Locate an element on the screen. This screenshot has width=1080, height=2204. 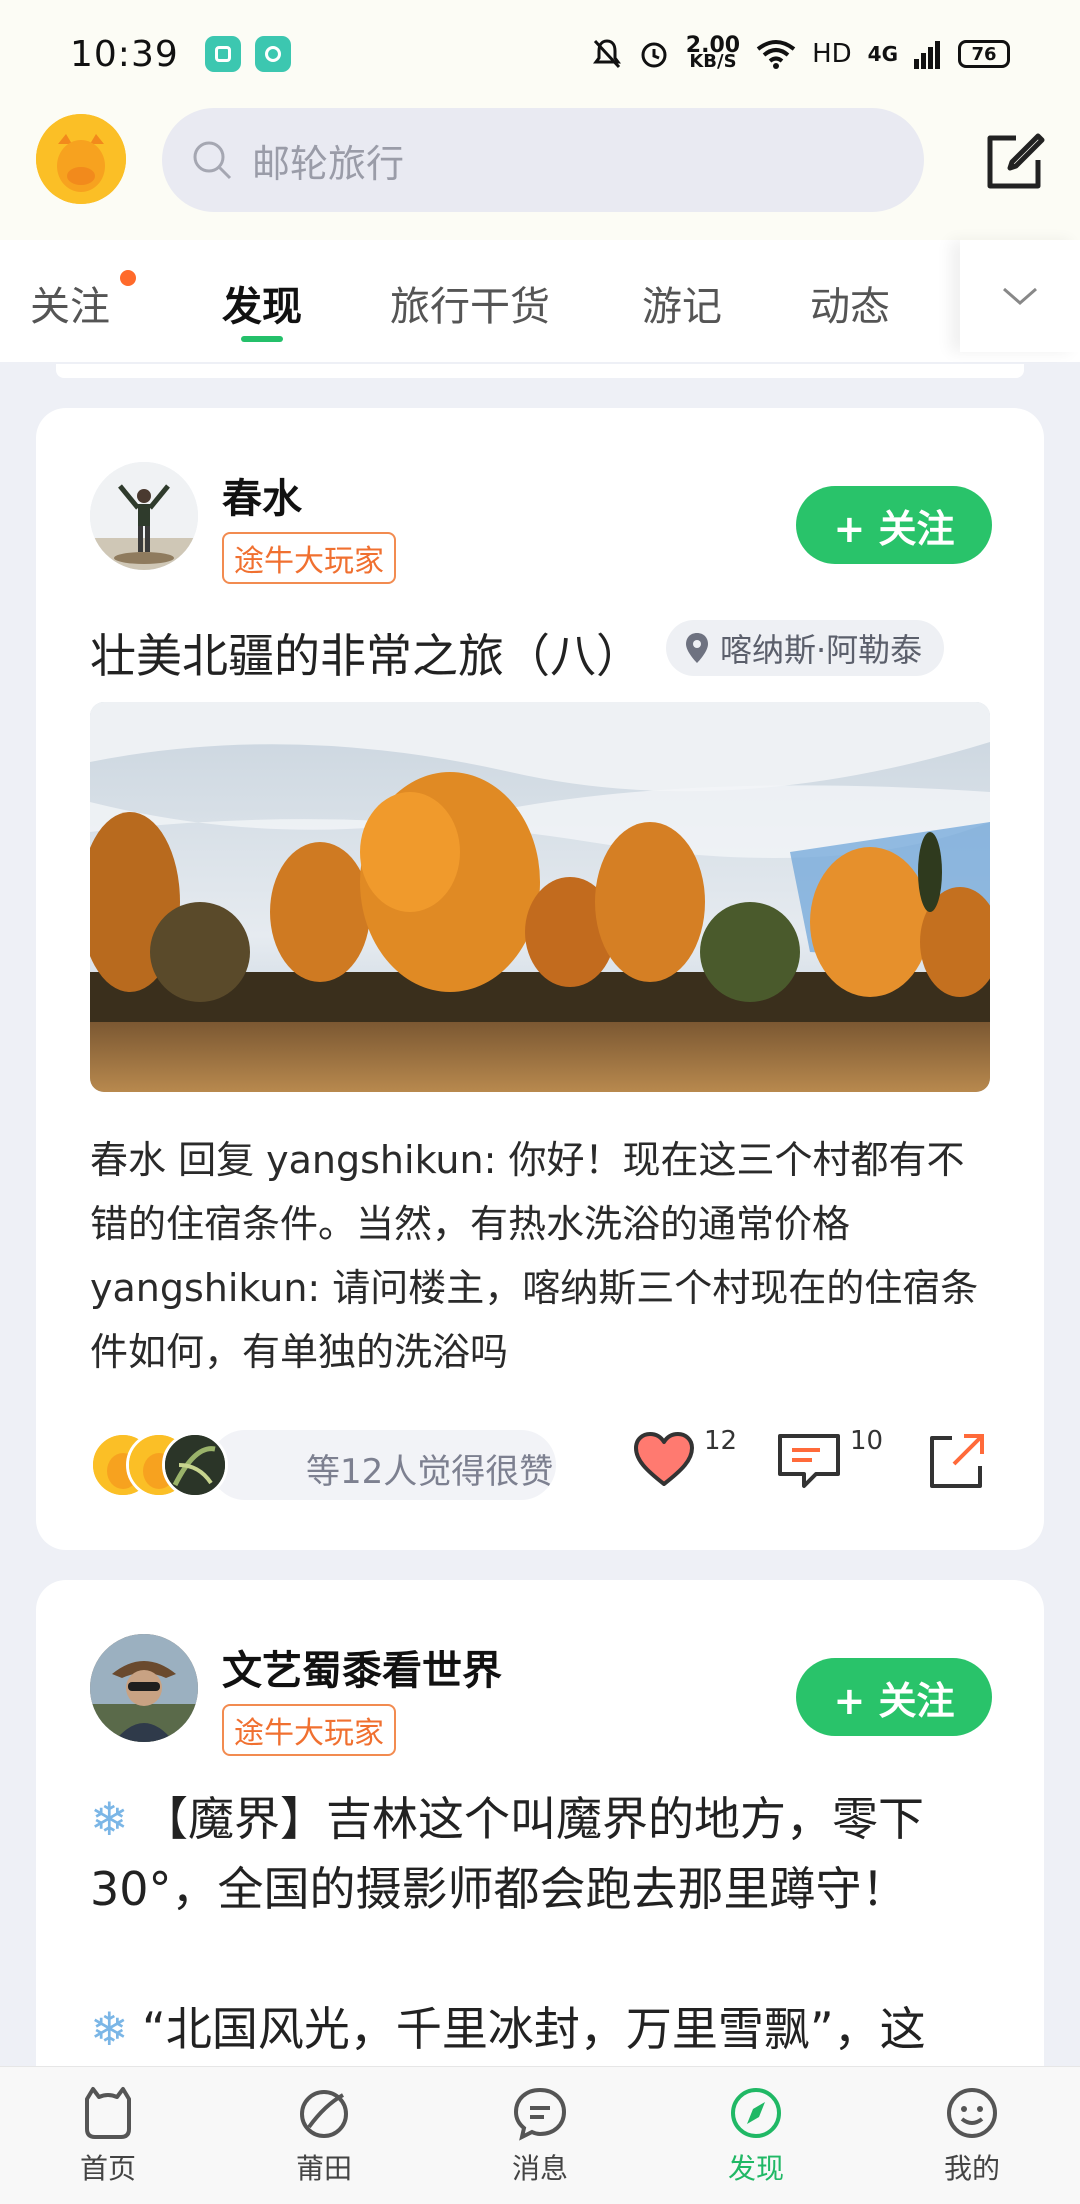
profile-icon is located at coordinates (972, 2113).